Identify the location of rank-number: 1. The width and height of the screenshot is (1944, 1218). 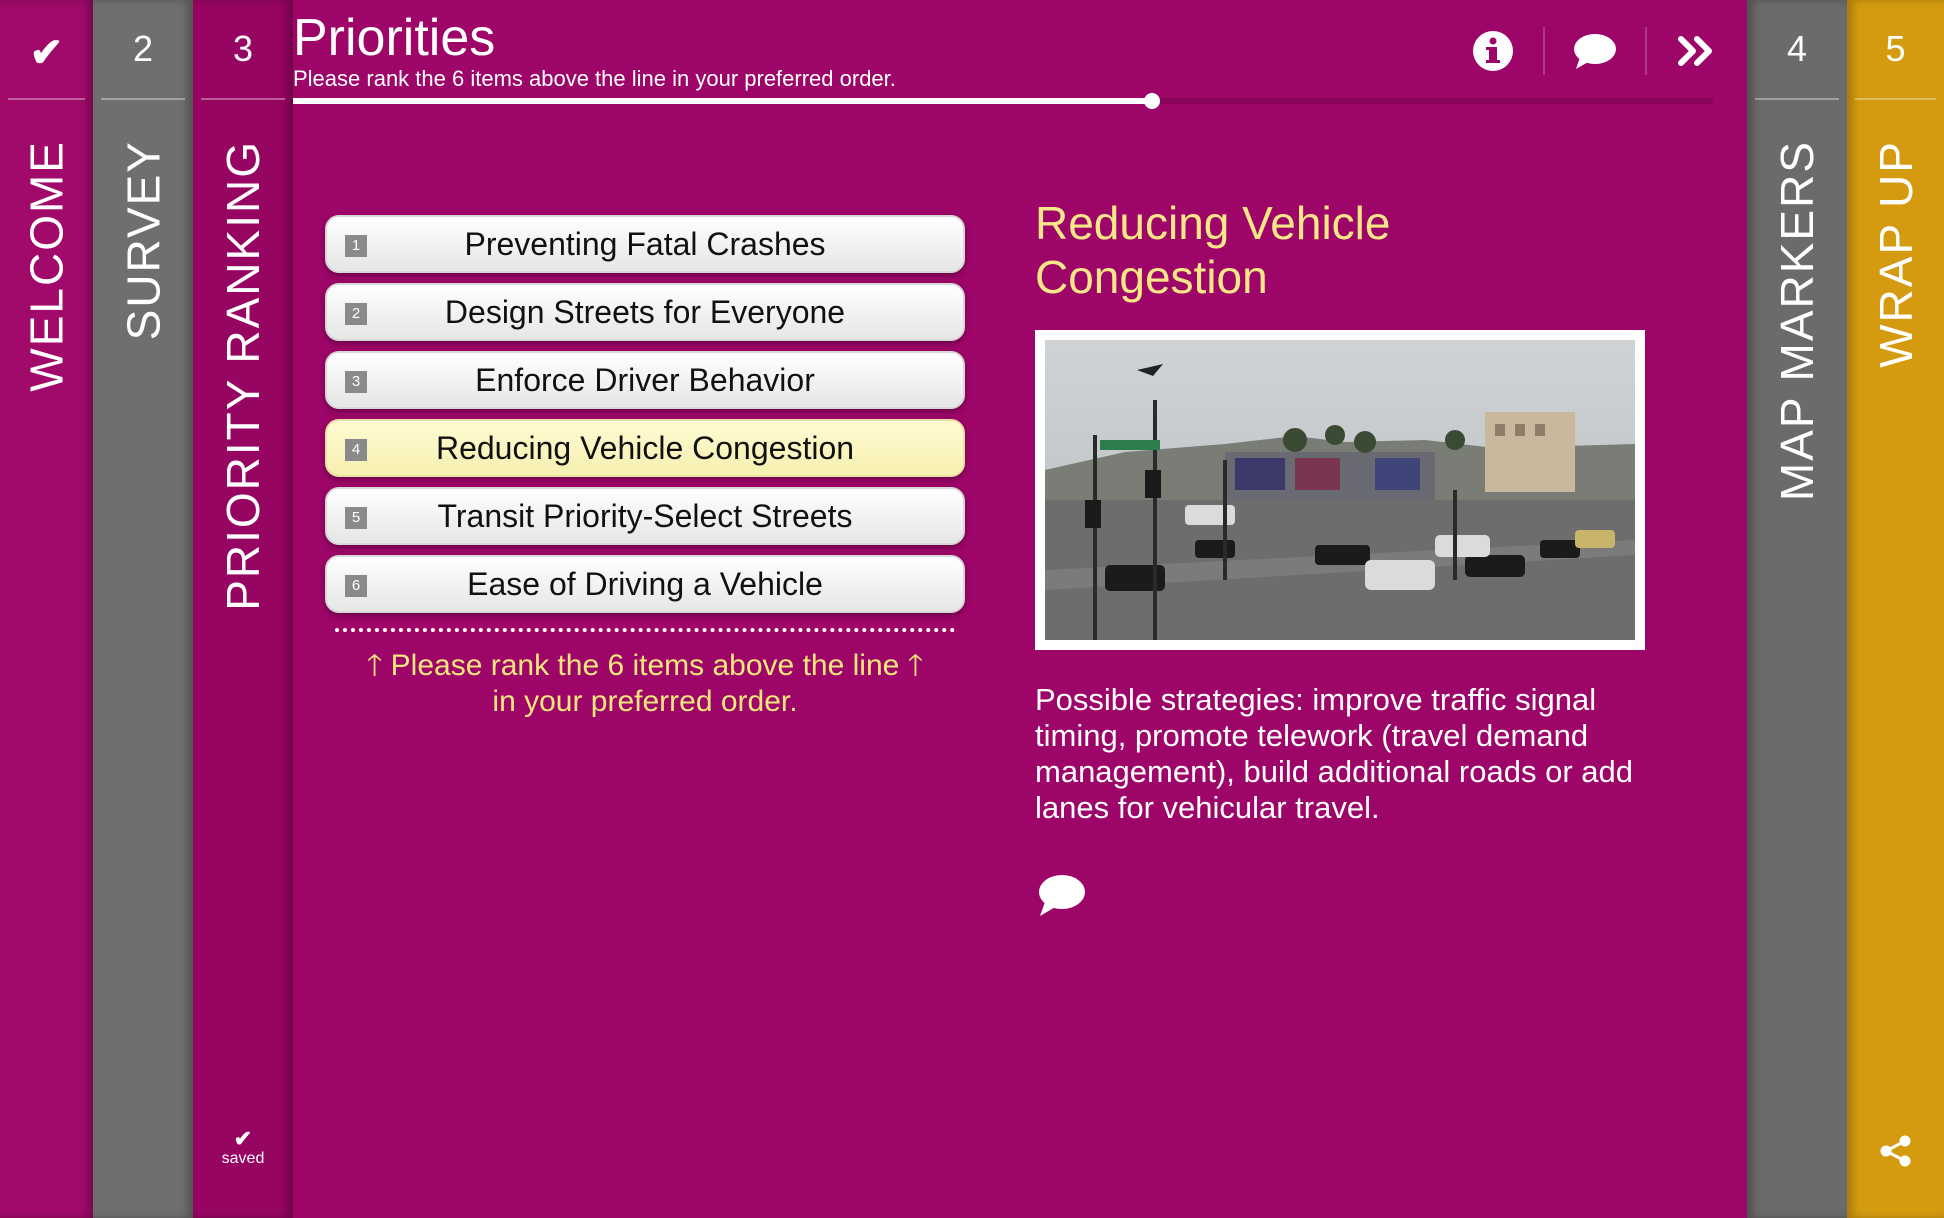
(356, 246).